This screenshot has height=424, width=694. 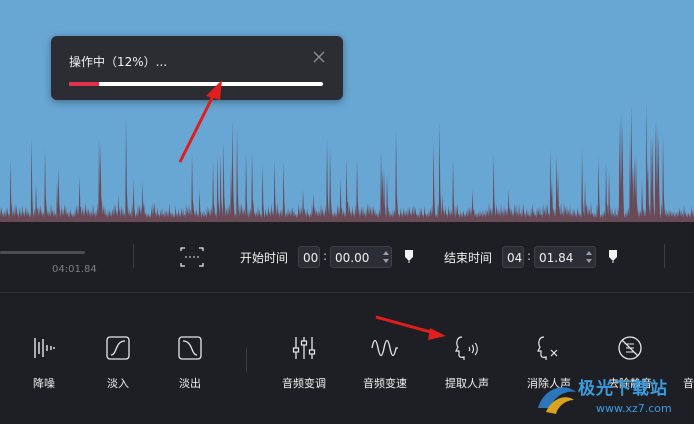 I want to click on tool-extract-voice: 提取人声, so click(x=467, y=358).